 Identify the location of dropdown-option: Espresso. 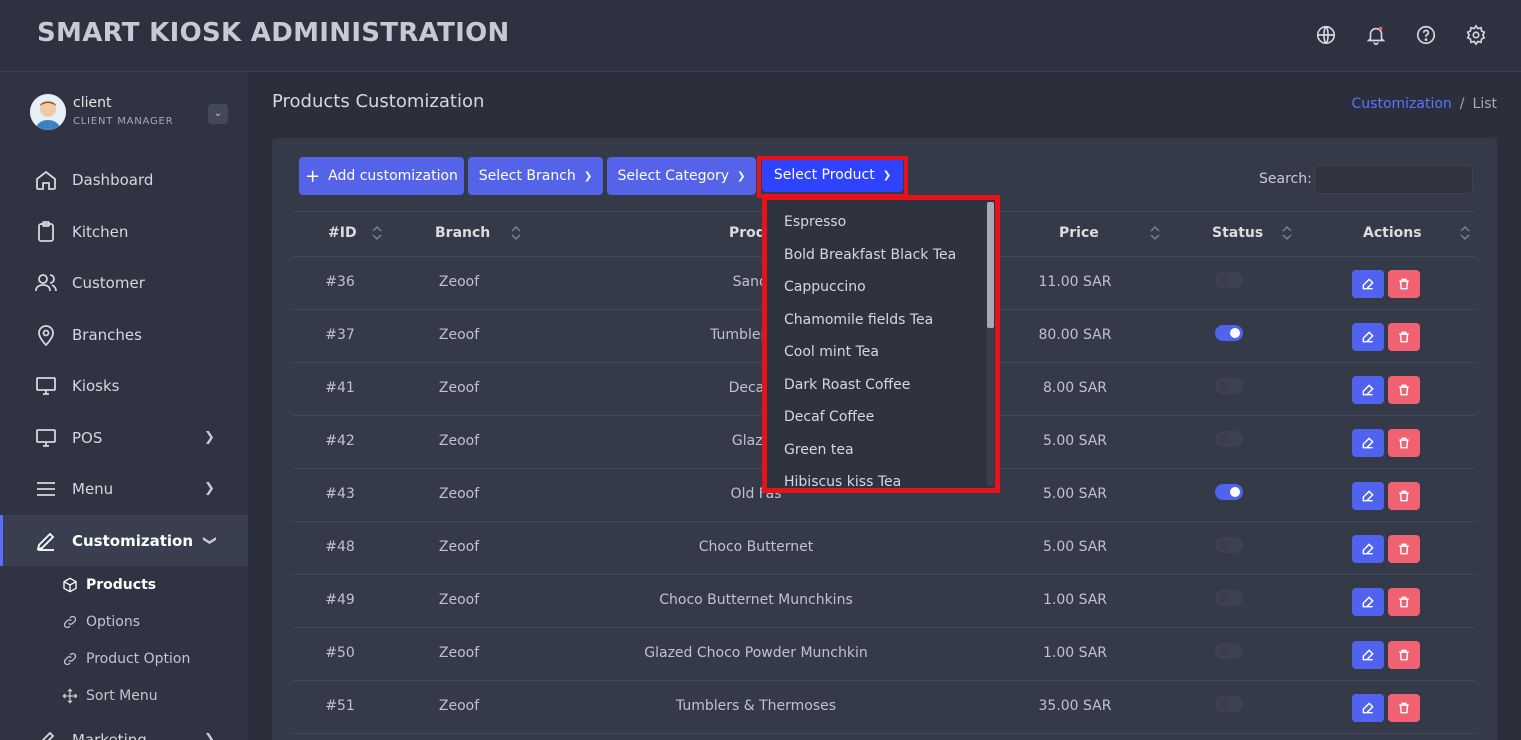
(815, 222).